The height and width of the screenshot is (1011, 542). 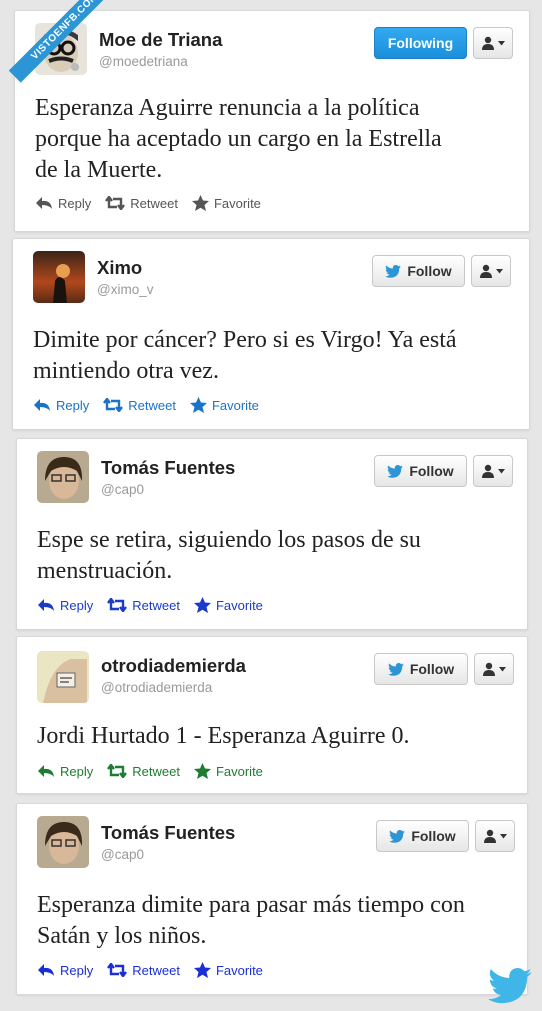 What do you see at coordinates (99, 170) in the screenshot?
I see `tweet-line: de la Muerte.` at bounding box center [99, 170].